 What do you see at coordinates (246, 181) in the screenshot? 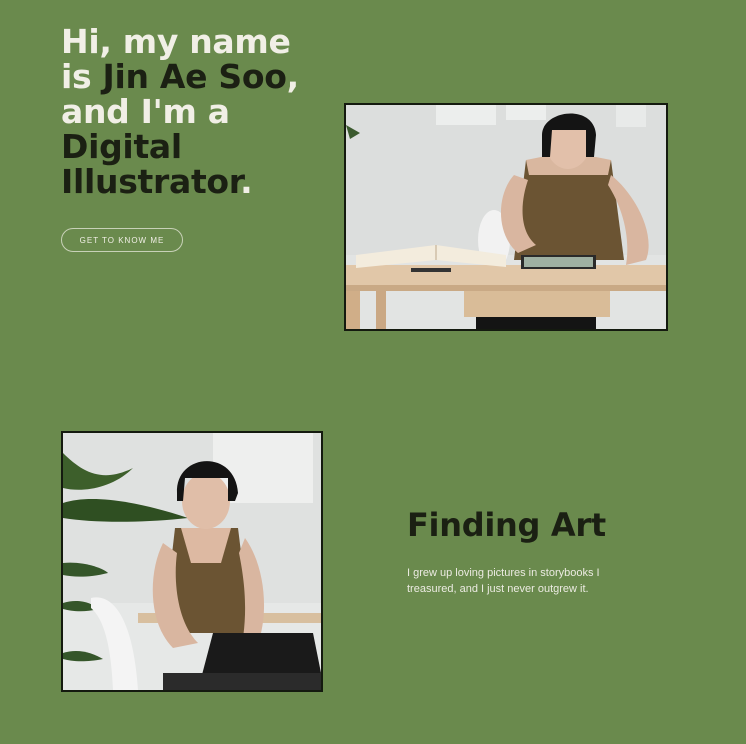
I see `hero-role-end: .` at bounding box center [246, 181].